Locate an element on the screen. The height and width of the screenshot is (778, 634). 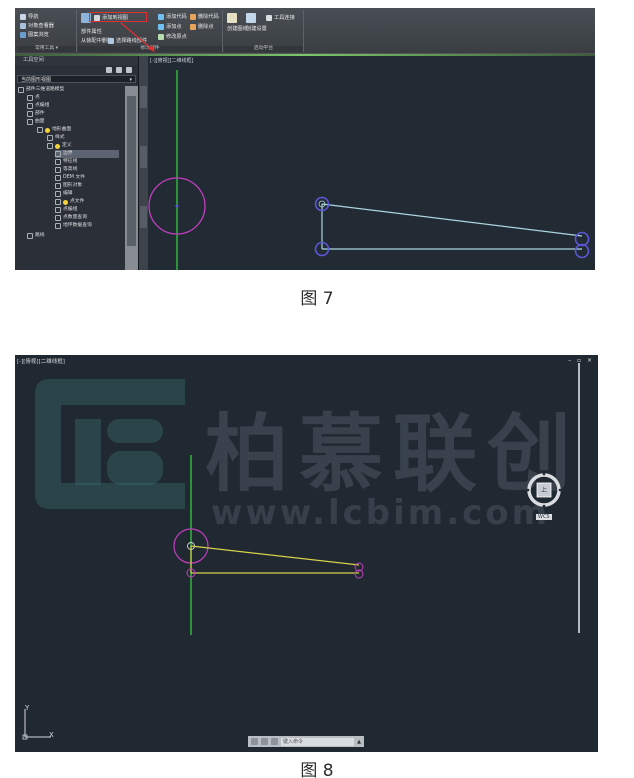
viewport-scrollbar is located at coordinates (579, 498).